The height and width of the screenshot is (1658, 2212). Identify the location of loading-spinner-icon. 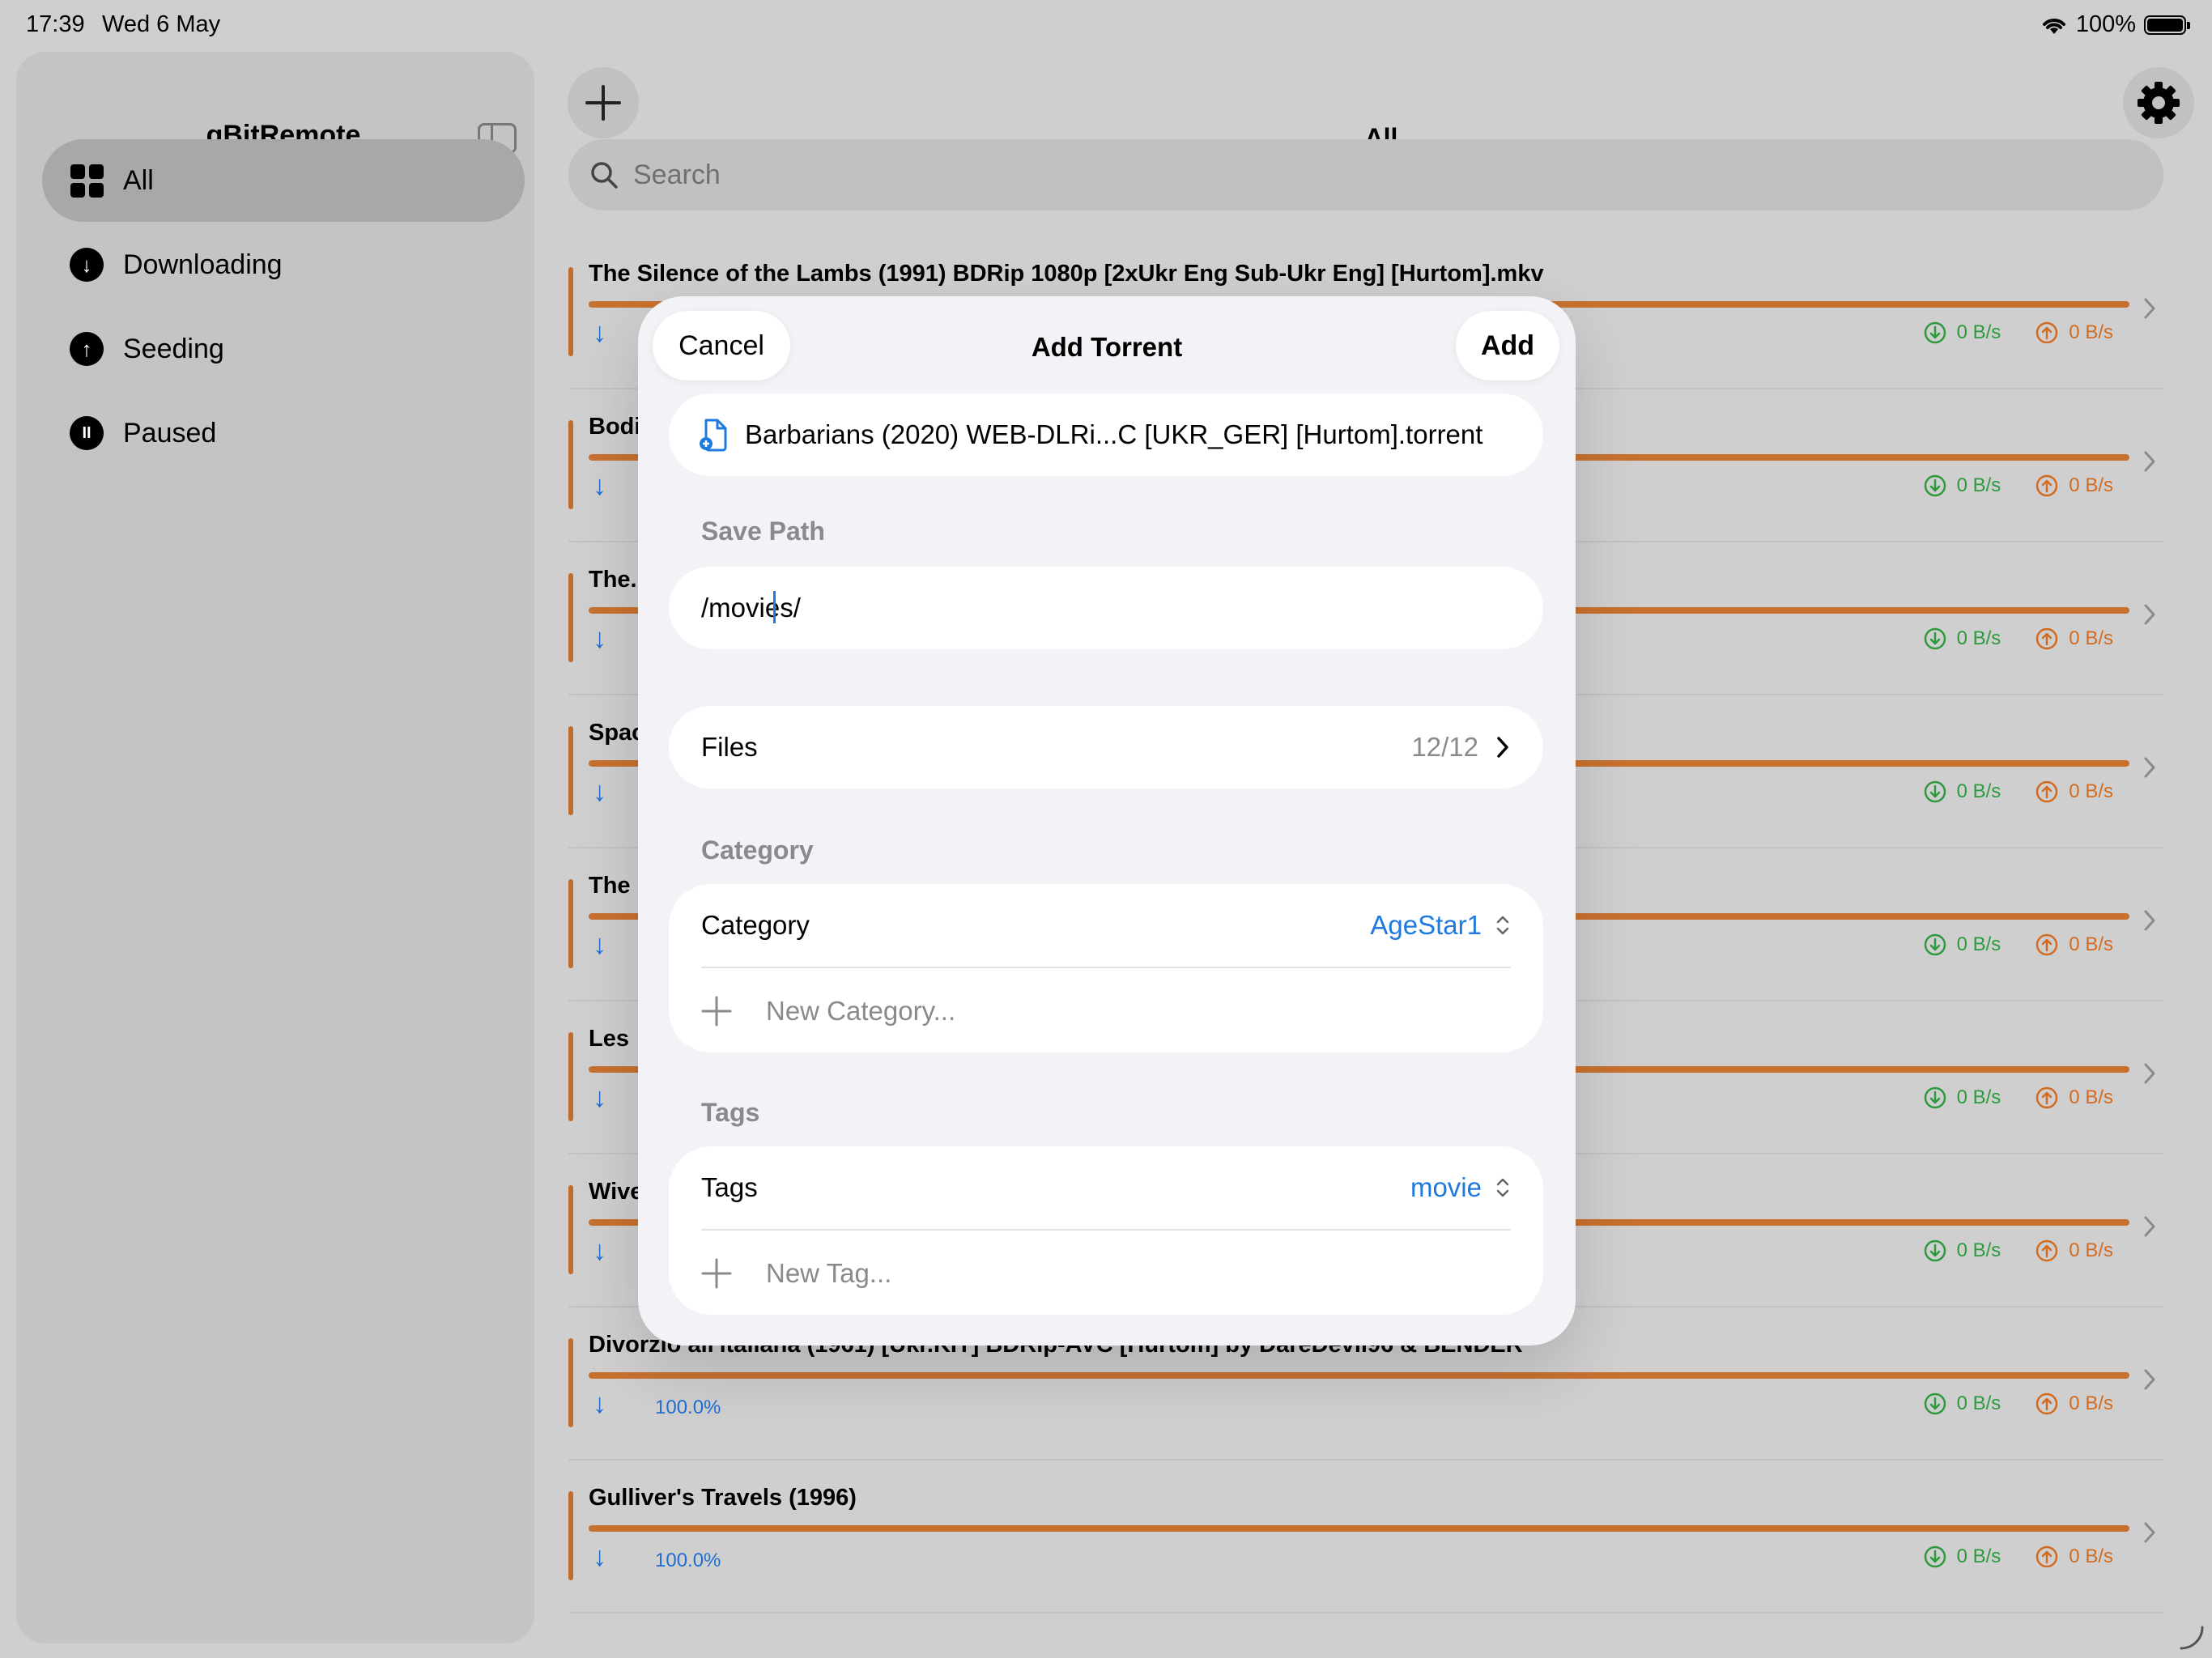
(2192, 1638).